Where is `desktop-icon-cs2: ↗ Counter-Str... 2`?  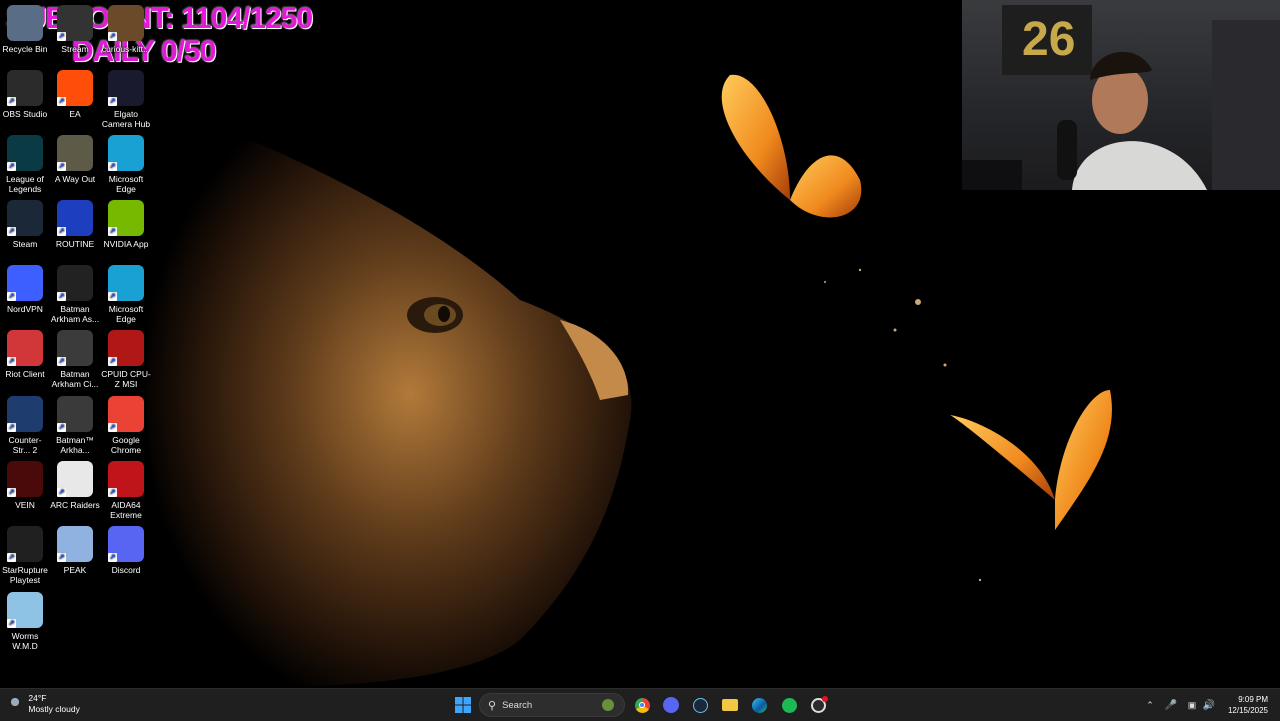
desktop-icon-cs2: ↗ Counter-Str... 2 is located at coordinates (25, 425).